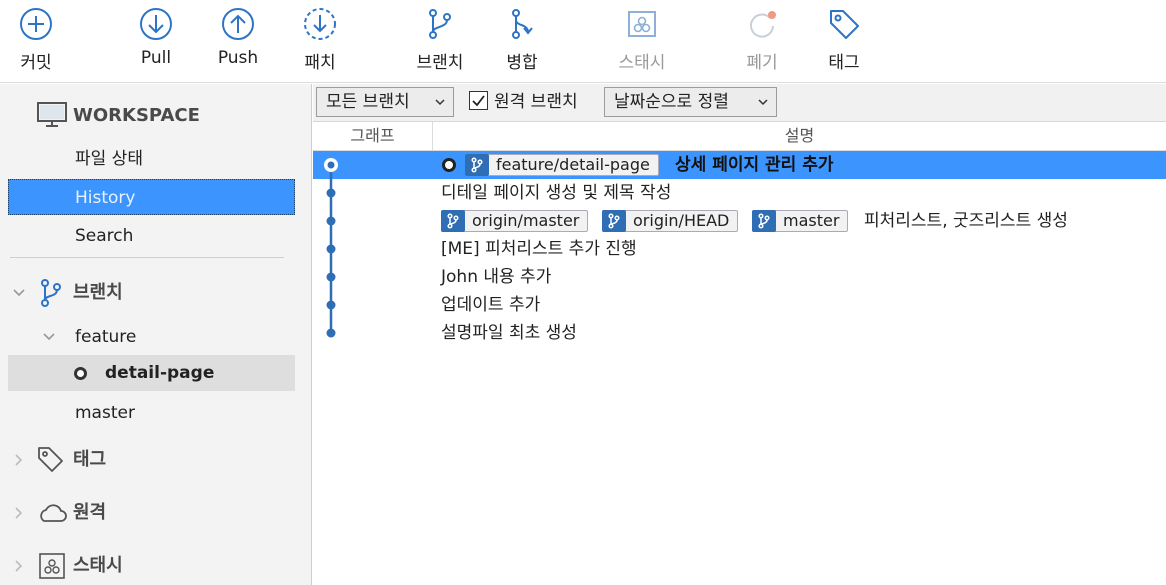 Image resolution: width=1166 pixels, height=585 pixels. I want to click on branch-tag: origin/master, so click(515, 221).